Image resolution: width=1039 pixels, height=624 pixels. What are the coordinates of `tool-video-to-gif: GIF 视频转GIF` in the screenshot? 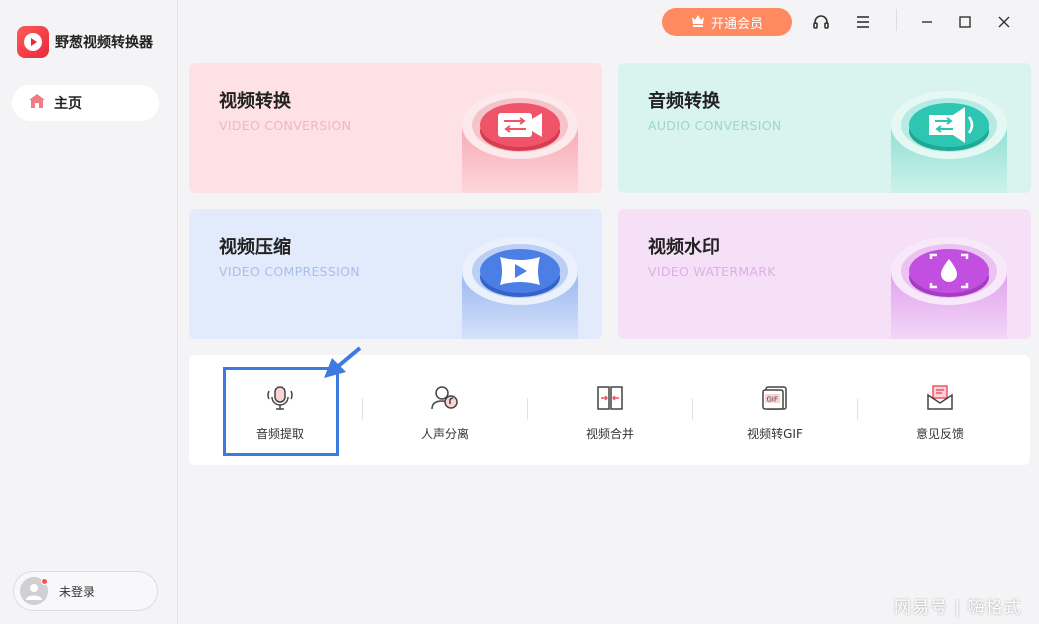 It's located at (775, 410).